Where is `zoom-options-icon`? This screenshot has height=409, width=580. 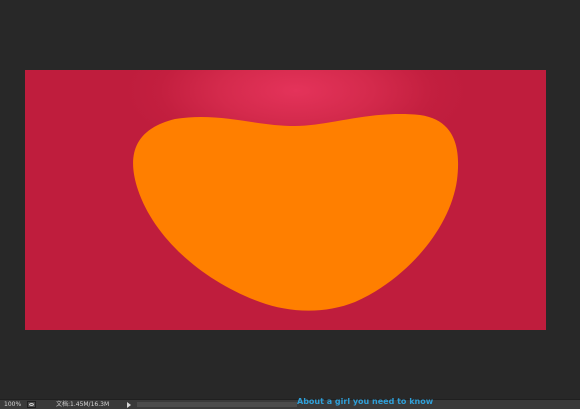
zoom-options-icon is located at coordinates (31, 404).